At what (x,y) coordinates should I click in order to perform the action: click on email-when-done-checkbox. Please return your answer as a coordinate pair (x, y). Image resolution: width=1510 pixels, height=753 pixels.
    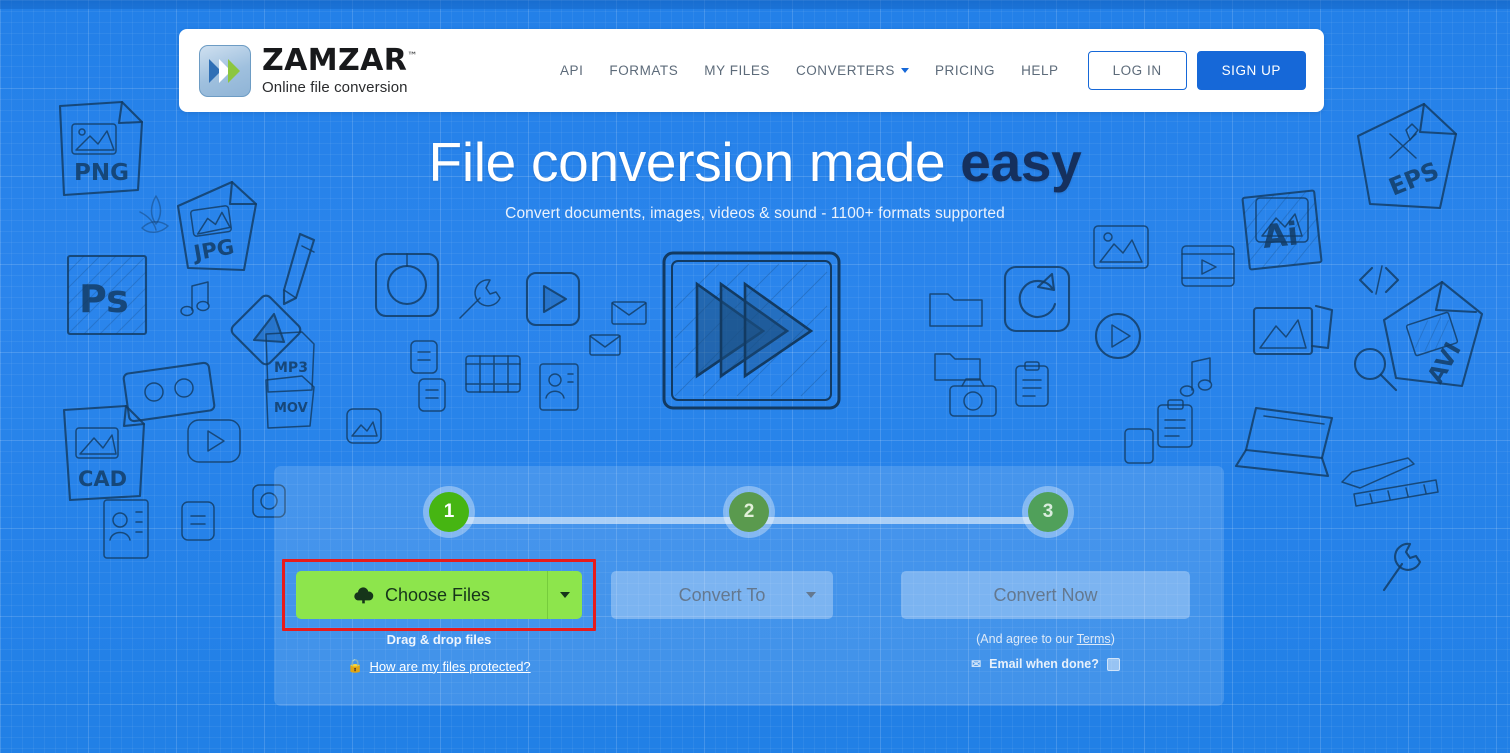
    Looking at the image, I should click on (1113, 664).